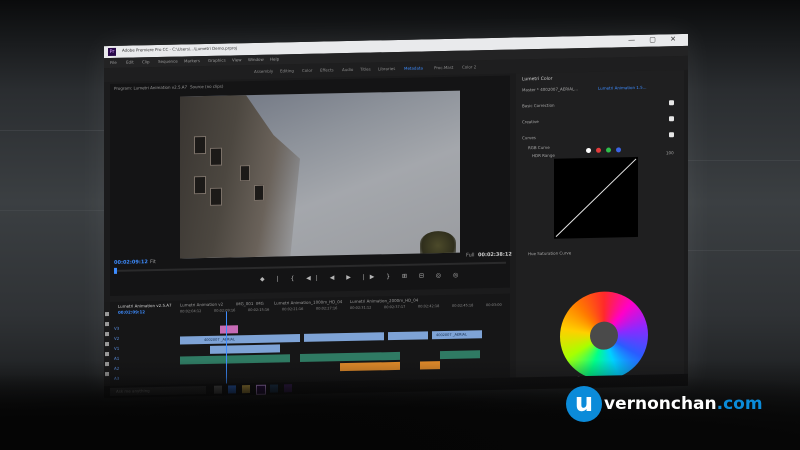 The image size is (800, 450). Describe the element at coordinates (145, 306) in the screenshot. I see `timeline-tab-active: Lumetri Animation v2.5.A7` at that location.